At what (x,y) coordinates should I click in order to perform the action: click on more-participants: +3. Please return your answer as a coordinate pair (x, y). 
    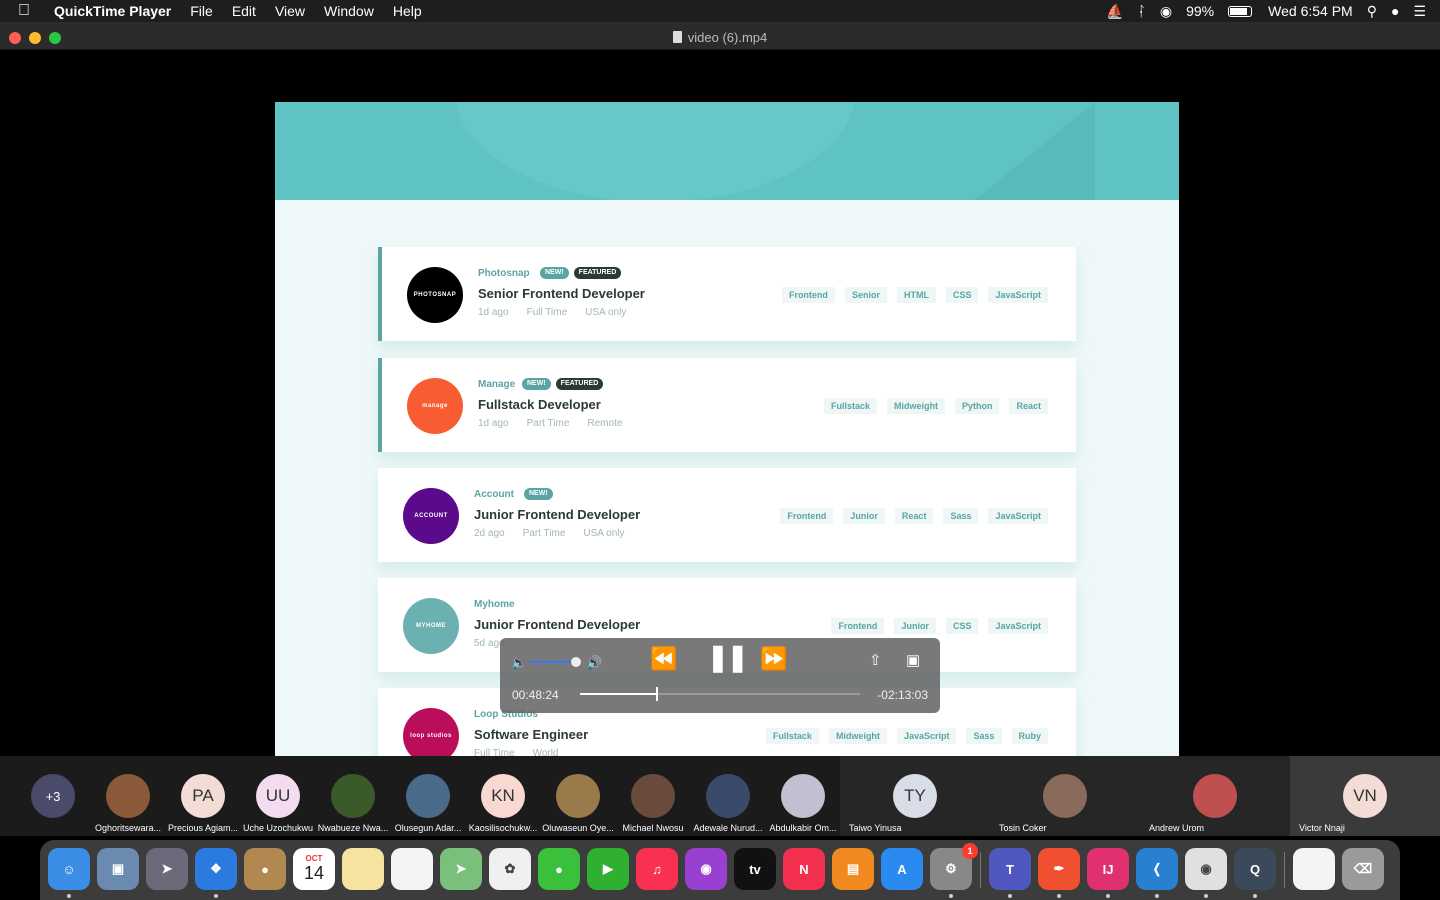
    Looking at the image, I should click on (53, 796).